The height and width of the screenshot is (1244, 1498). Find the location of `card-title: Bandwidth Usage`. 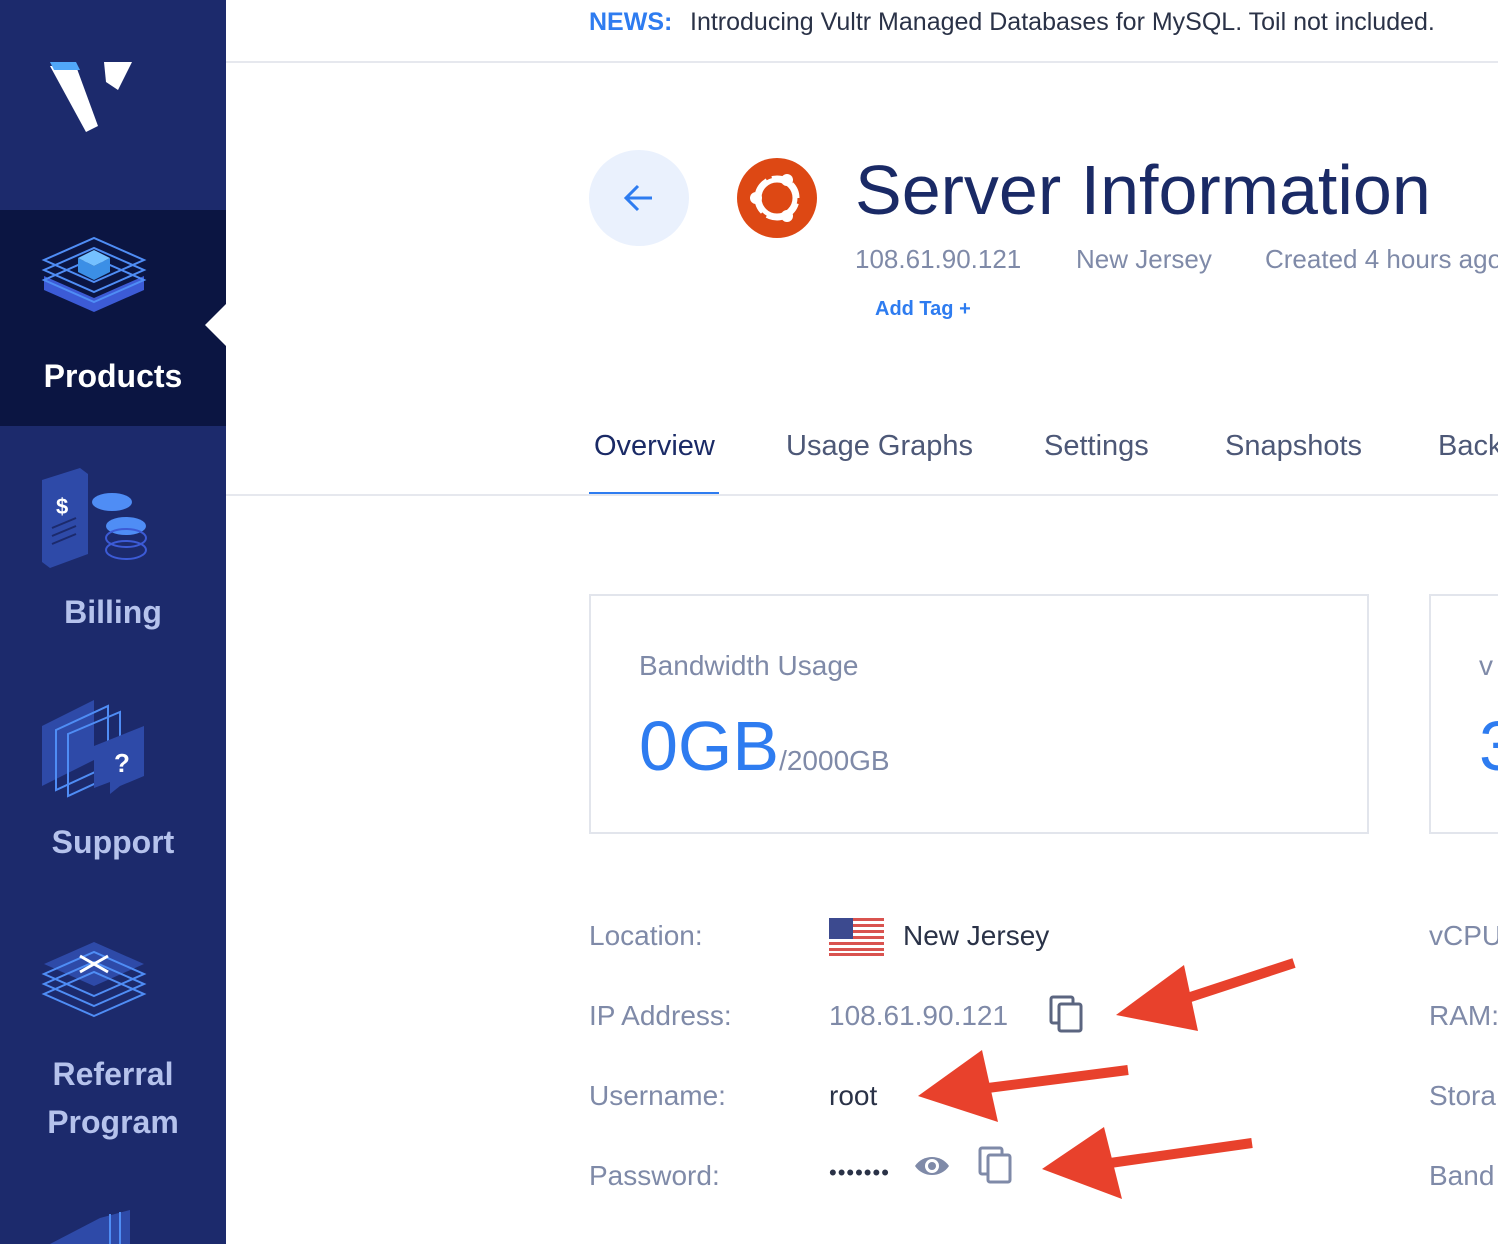

card-title: Bandwidth Usage is located at coordinates (749, 665).